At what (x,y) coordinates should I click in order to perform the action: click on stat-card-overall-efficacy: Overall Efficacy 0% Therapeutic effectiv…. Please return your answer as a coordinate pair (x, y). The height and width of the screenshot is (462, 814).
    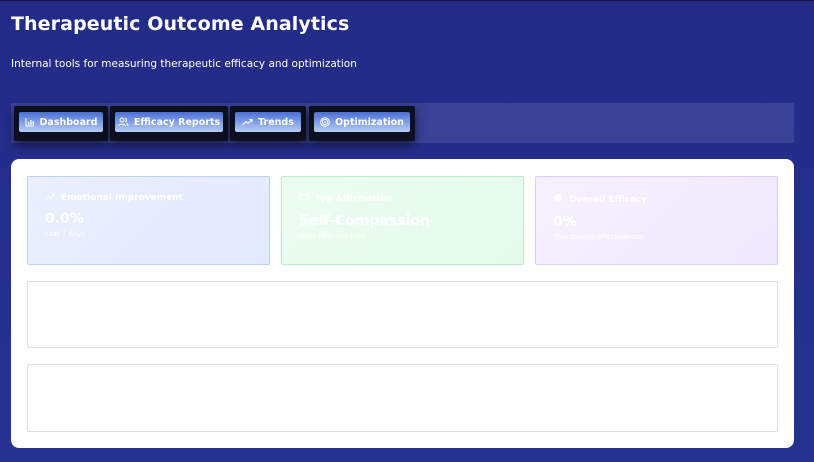
    Looking at the image, I should click on (656, 220).